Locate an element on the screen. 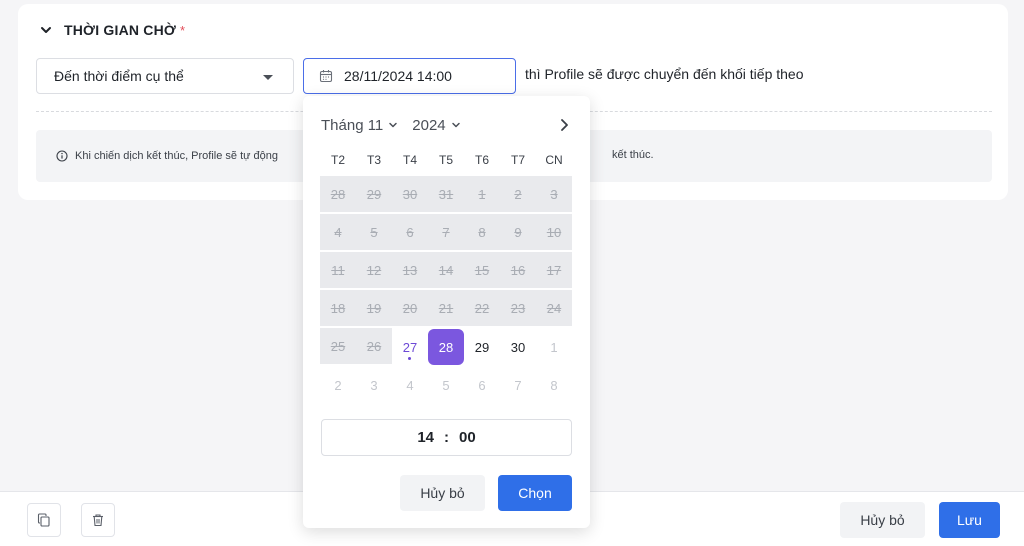 This screenshot has height=546, width=1024. day-number: 20 is located at coordinates (410, 308).